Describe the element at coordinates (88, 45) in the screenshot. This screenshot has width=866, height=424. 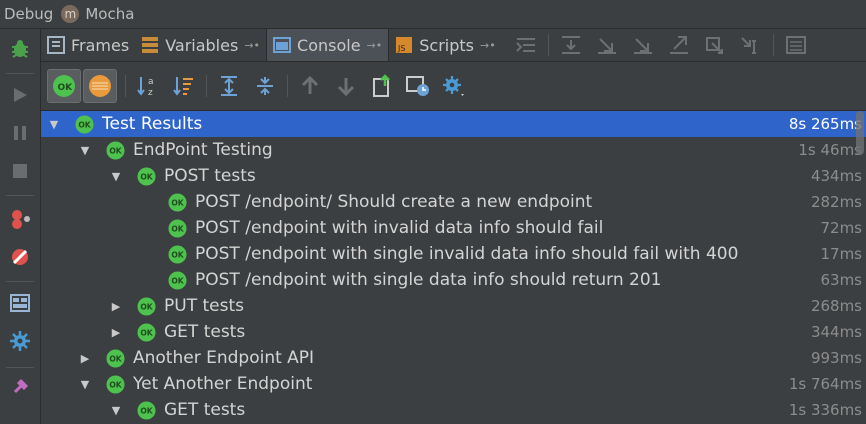
I see `tab-frames: Frames` at that location.